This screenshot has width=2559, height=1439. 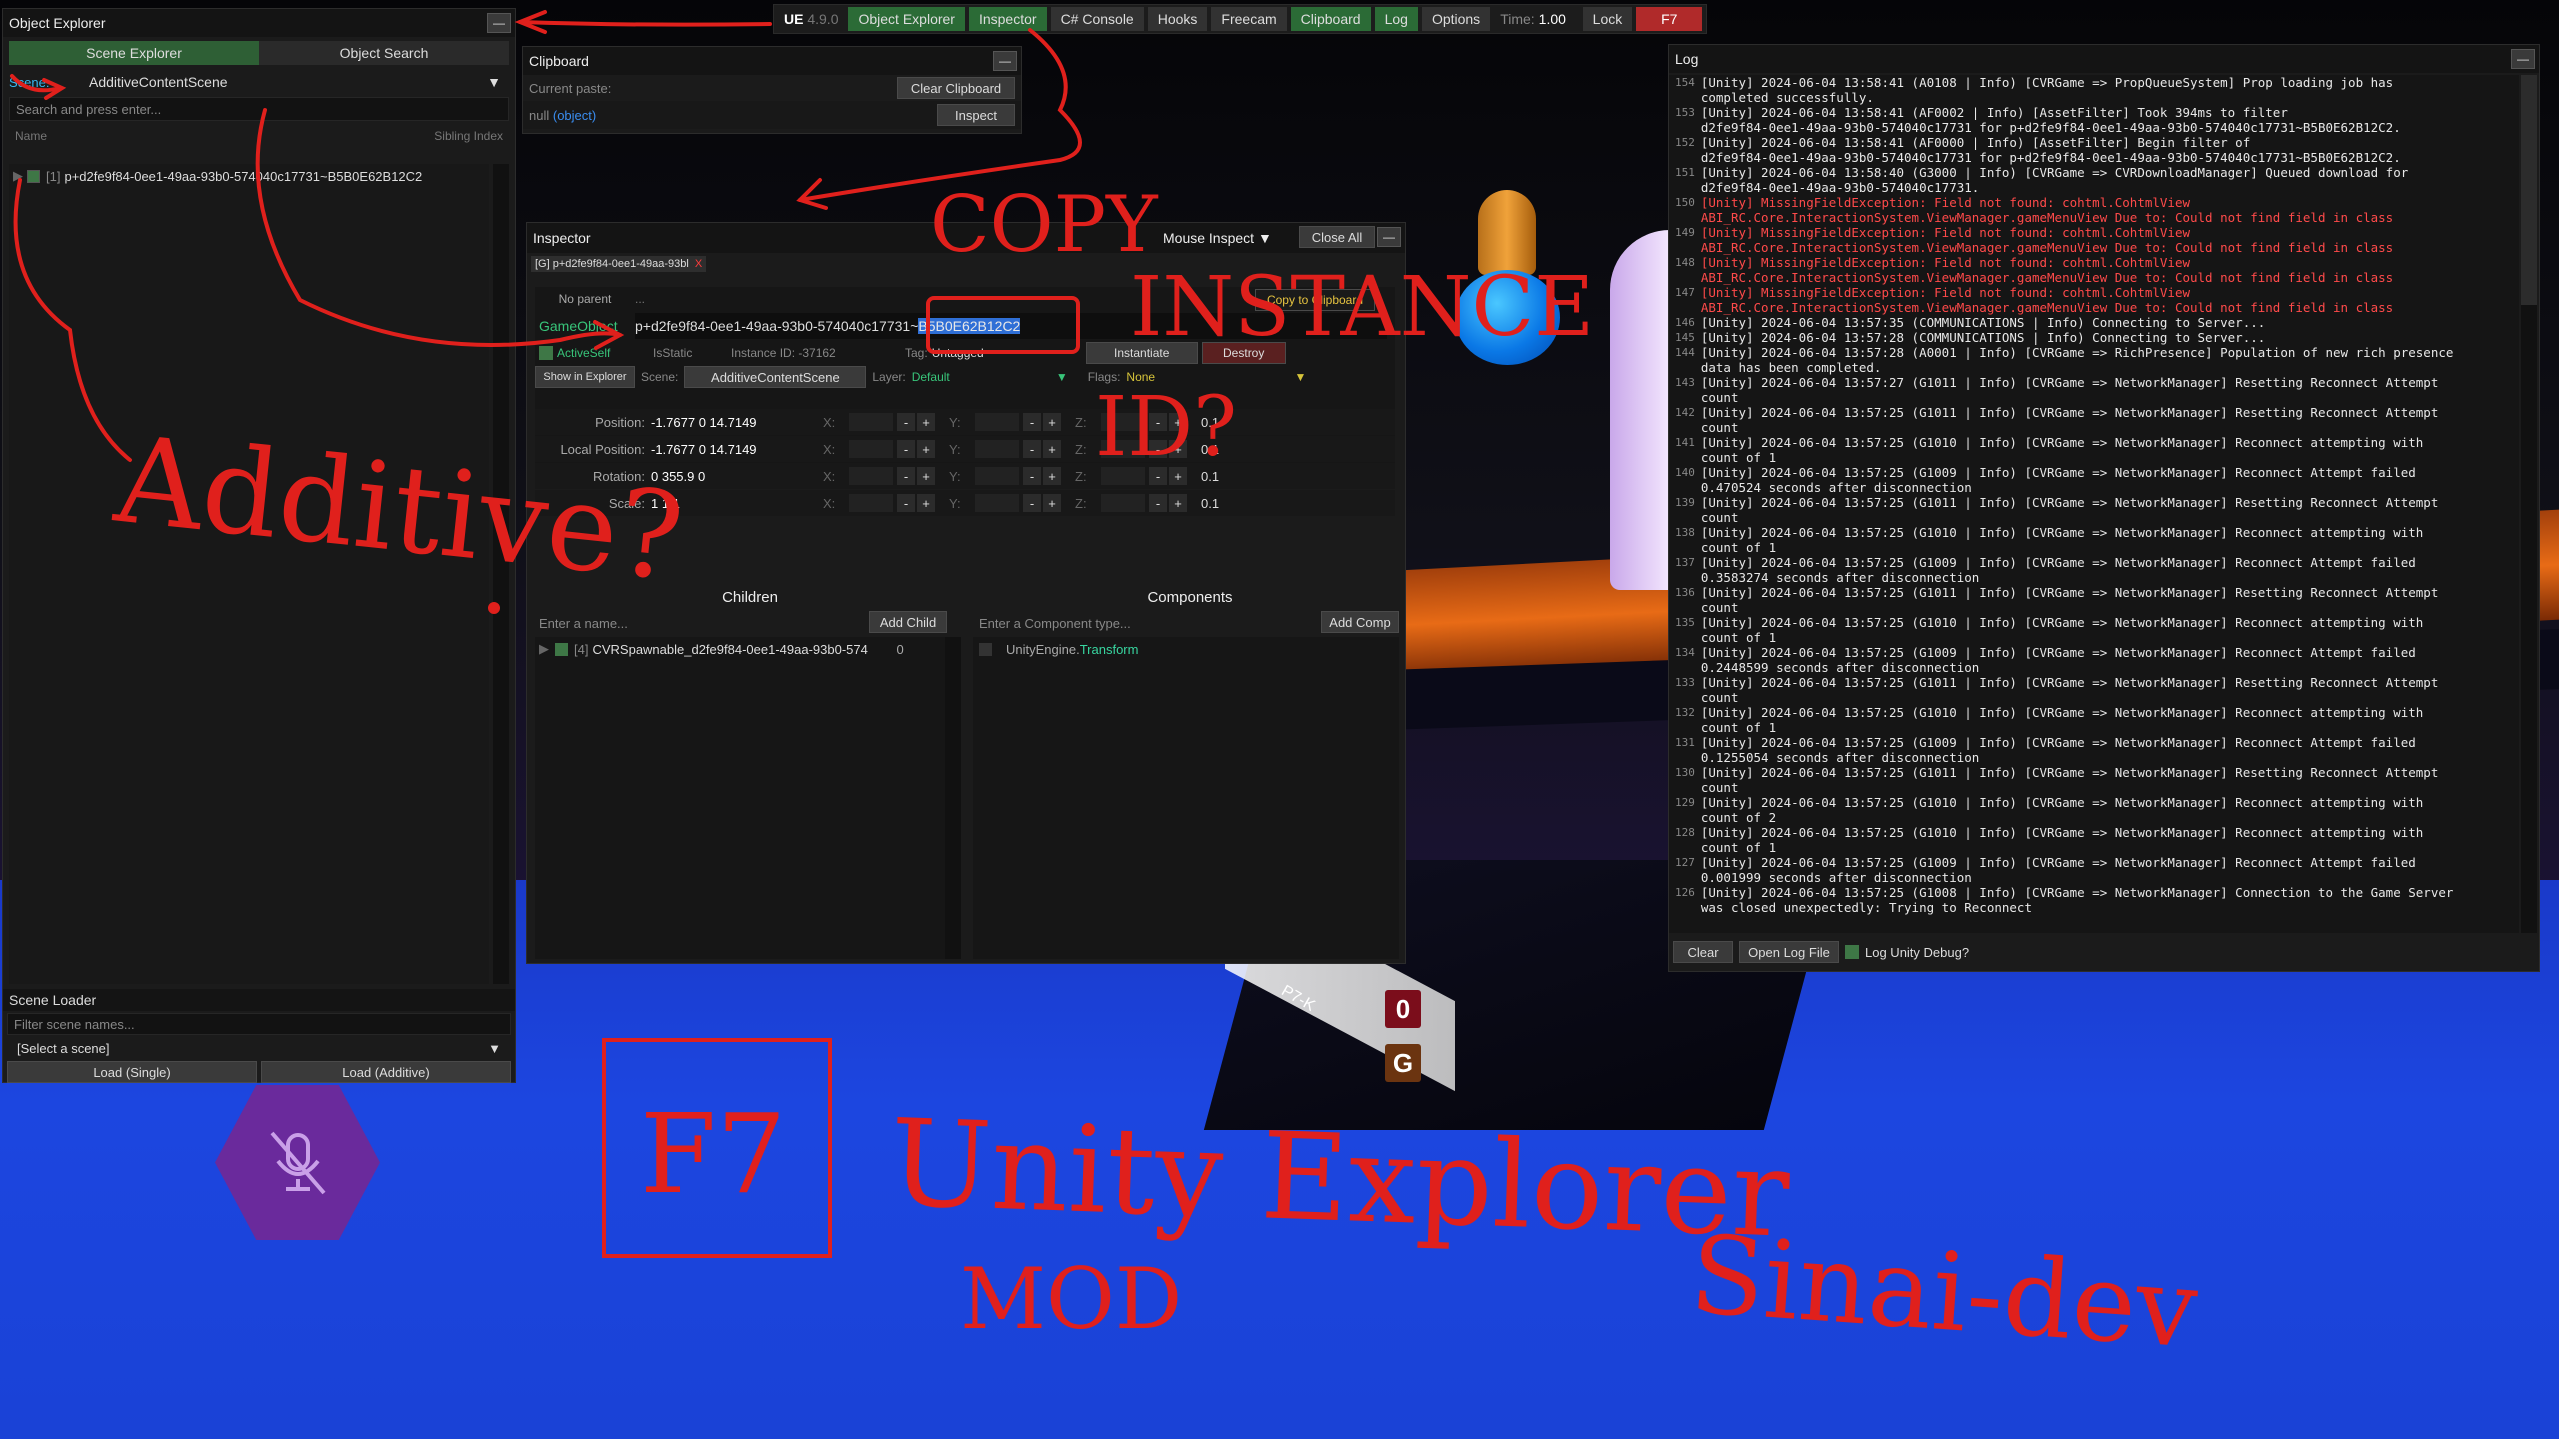 What do you see at coordinates (1396, 19) in the screenshot?
I see `toolbar-log: Log` at bounding box center [1396, 19].